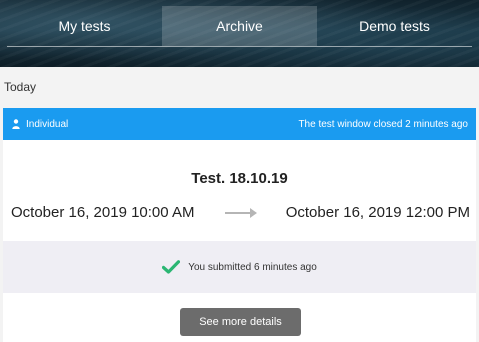 This screenshot has width=479, height=342. I want to click on start-datetime: October 16, 2019 10:00 AM, so click(103, 212).